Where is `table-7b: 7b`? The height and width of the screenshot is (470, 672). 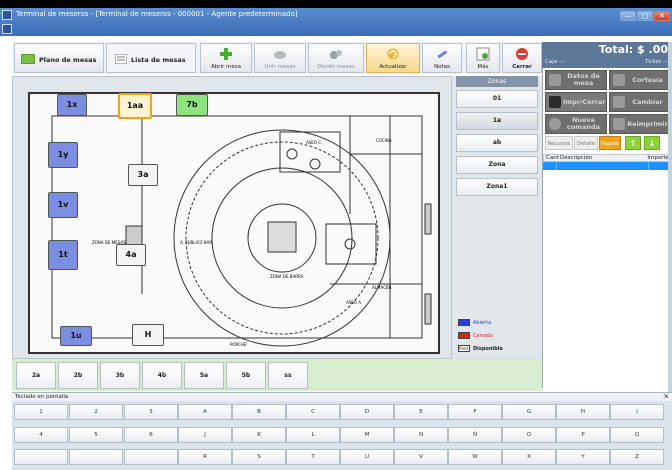
table-7b: 7b is located at coordinates (192, 105).